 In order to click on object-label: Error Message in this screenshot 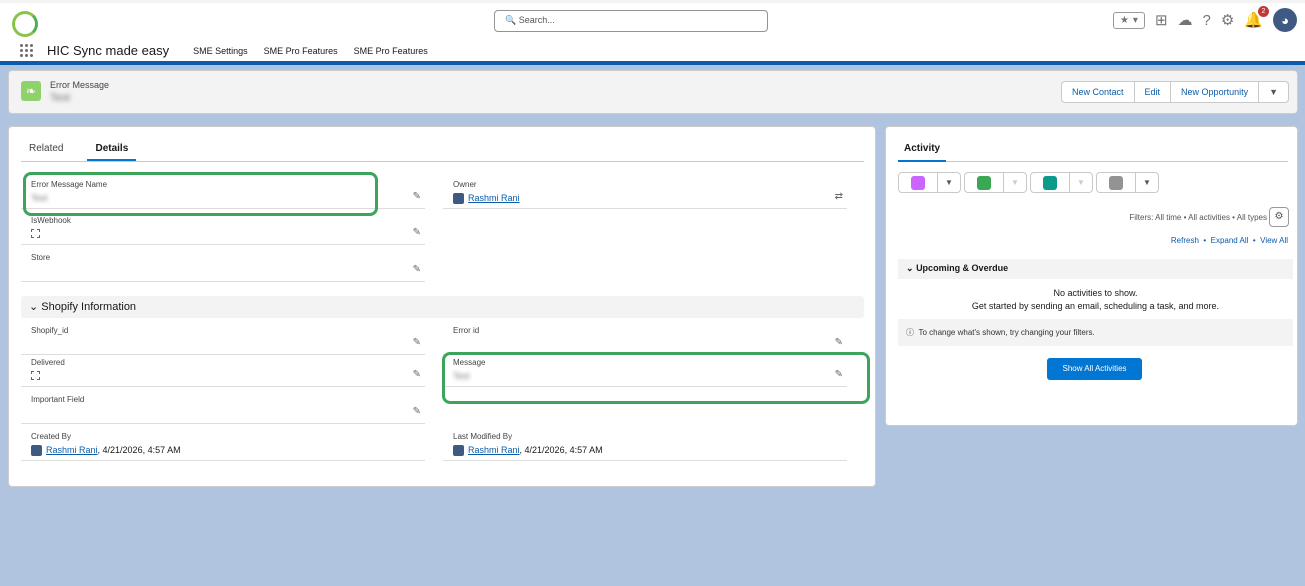, I will do `click(80, 85)`.